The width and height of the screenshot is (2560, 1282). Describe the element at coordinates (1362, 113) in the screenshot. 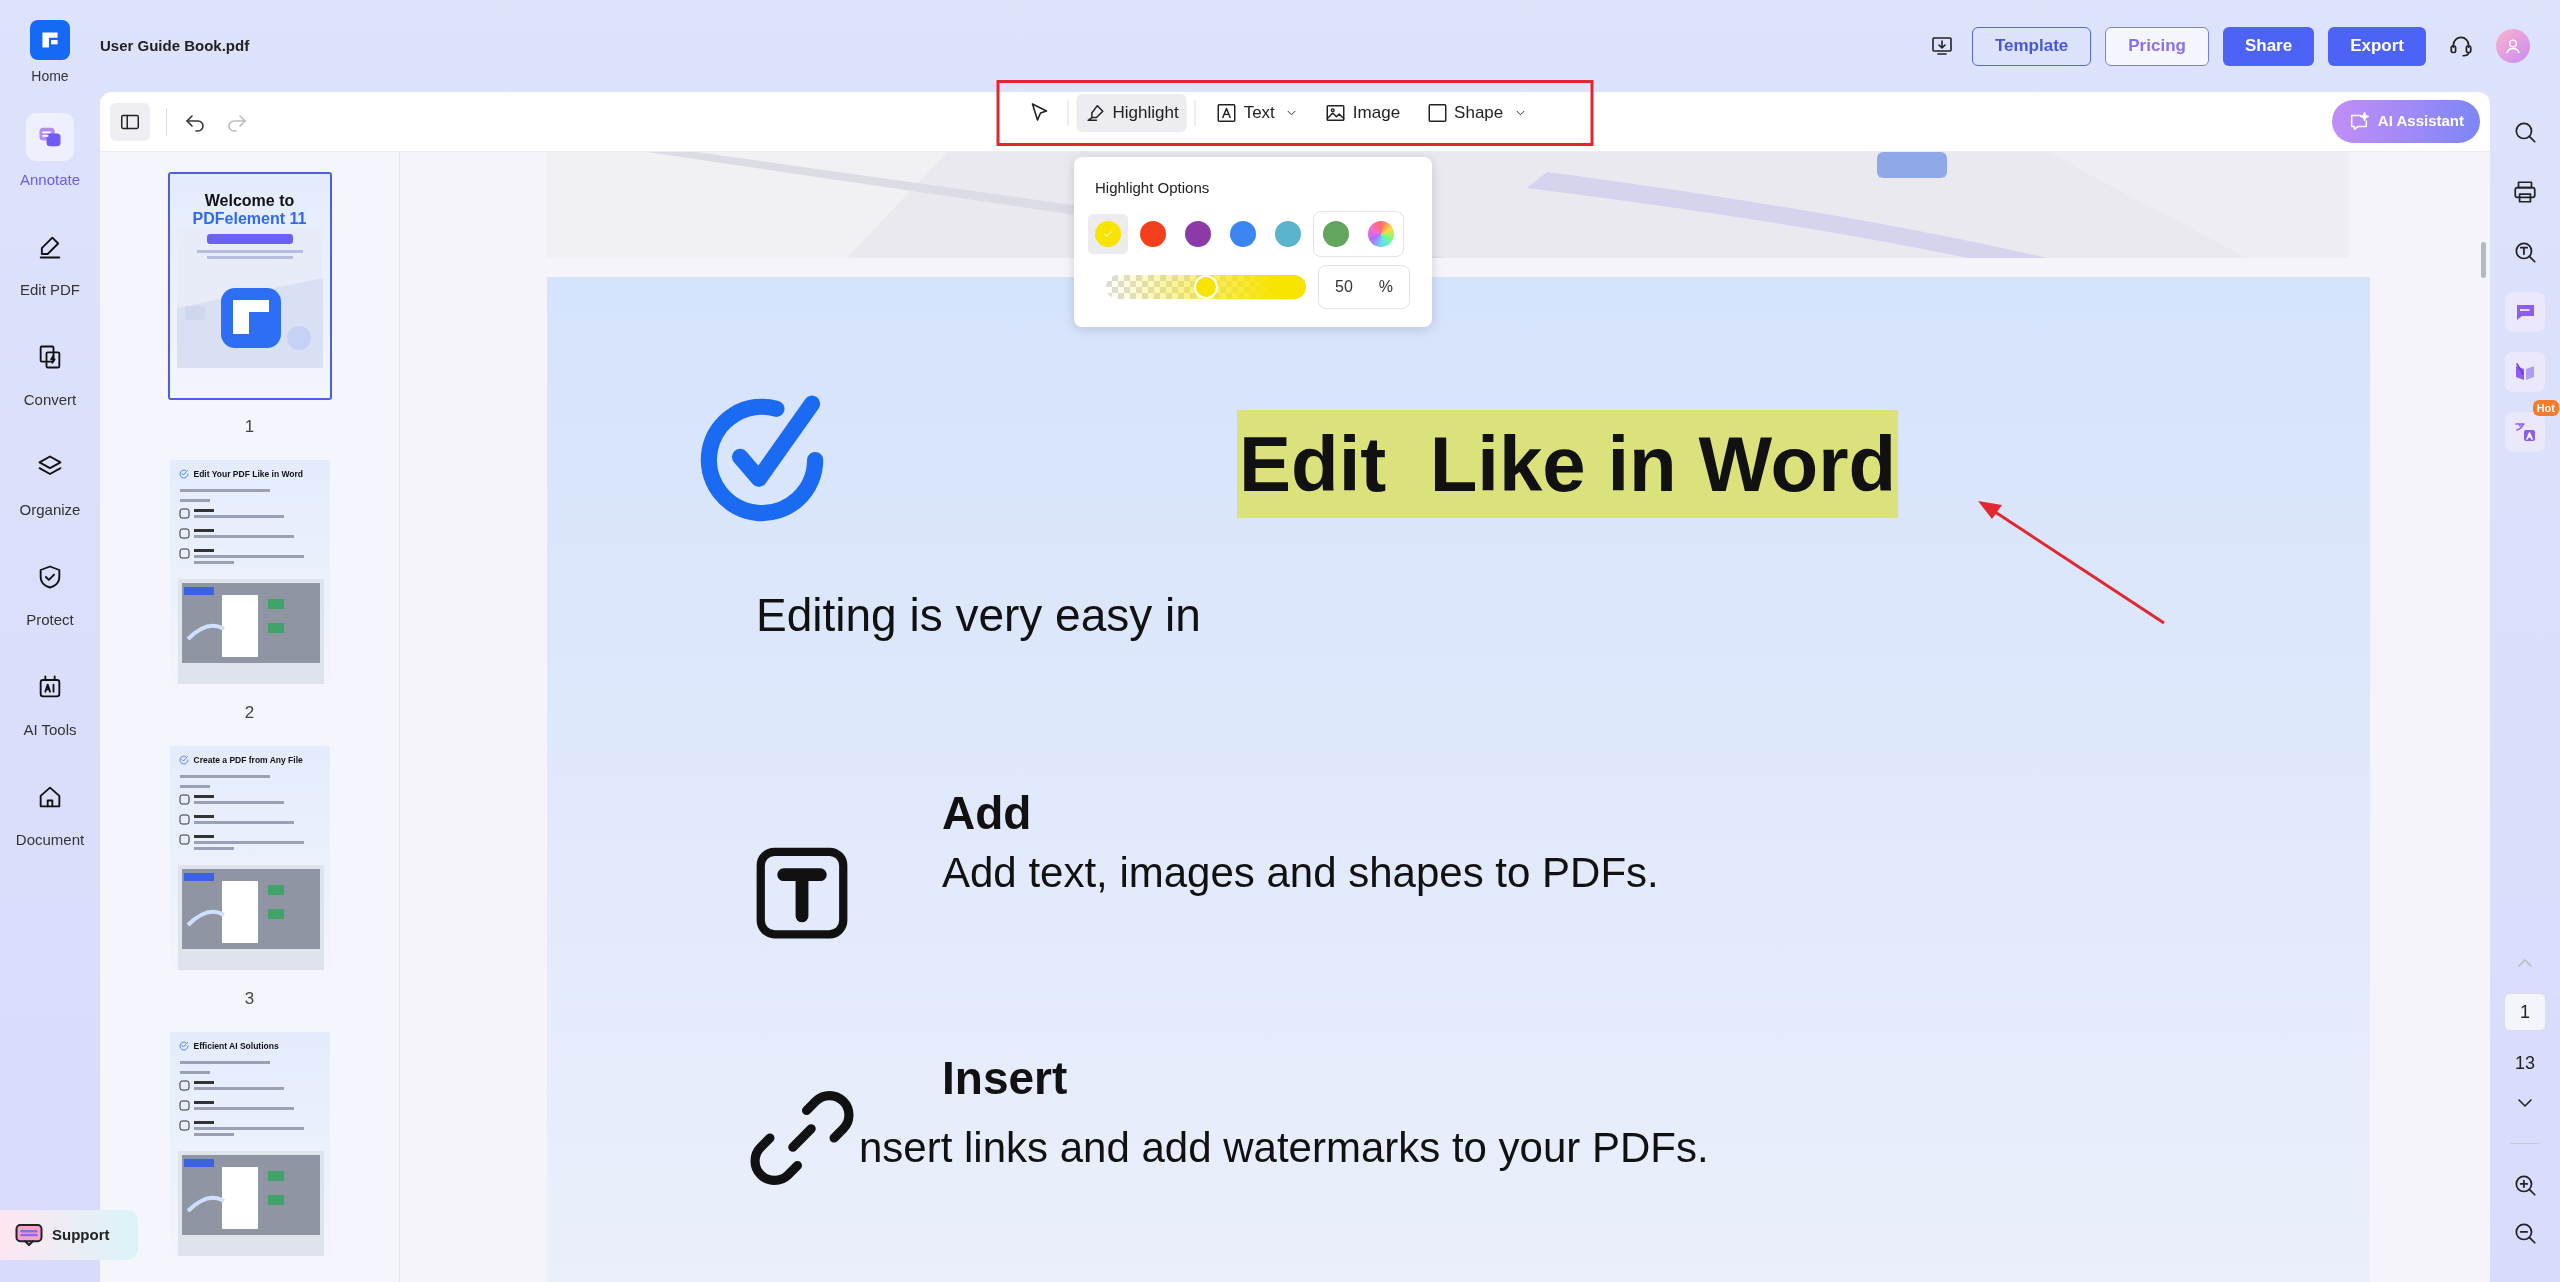

I see `tool-button: Image` at that location.